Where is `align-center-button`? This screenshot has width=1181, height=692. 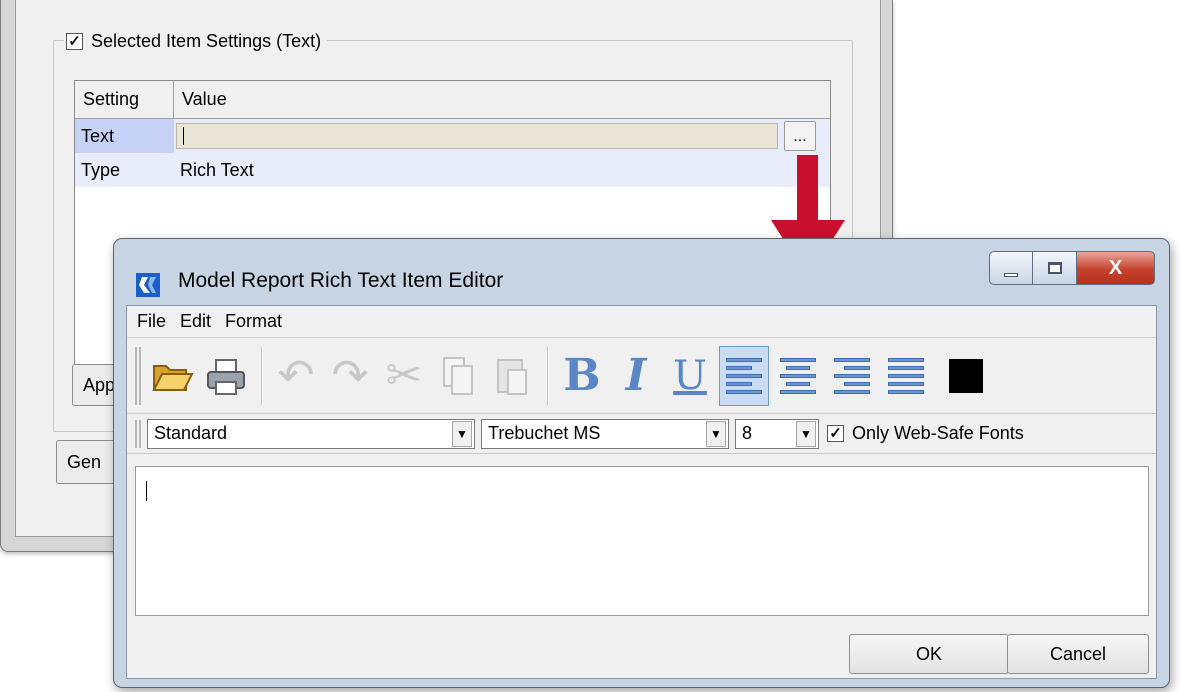
align-center-button is located at coordinates (798, 376).